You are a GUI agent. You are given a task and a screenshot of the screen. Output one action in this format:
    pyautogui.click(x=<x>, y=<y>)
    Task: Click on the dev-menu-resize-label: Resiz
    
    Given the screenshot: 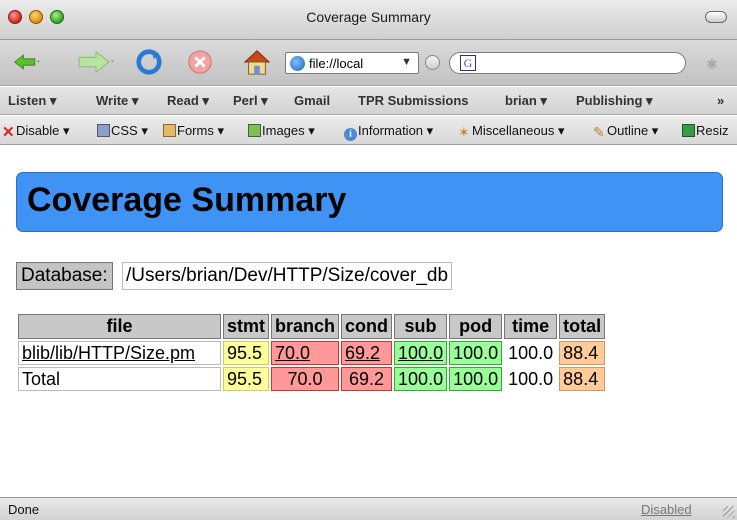 What is the action you would take?
    pyautogui.click(x=712, y=130)
    